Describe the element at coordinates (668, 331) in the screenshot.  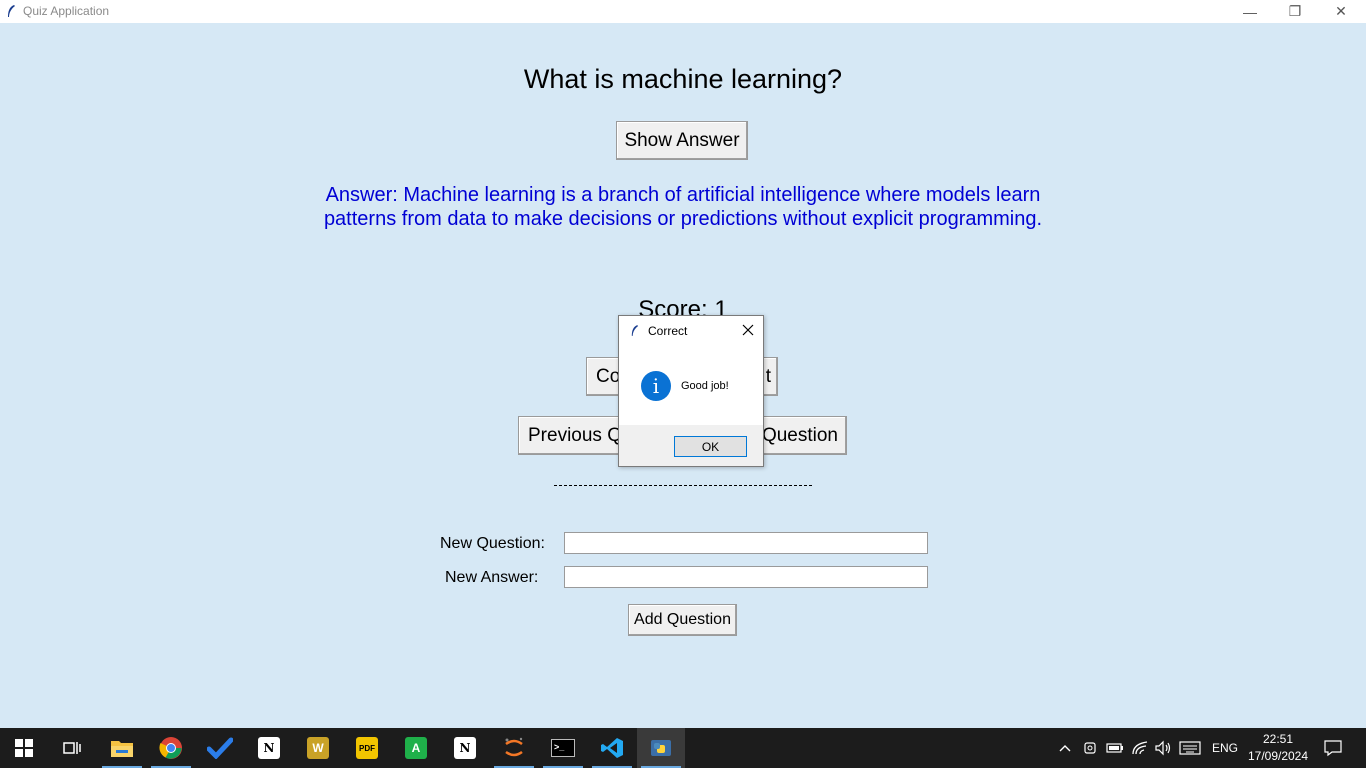
I see `dialog-title: Correct` at that location.